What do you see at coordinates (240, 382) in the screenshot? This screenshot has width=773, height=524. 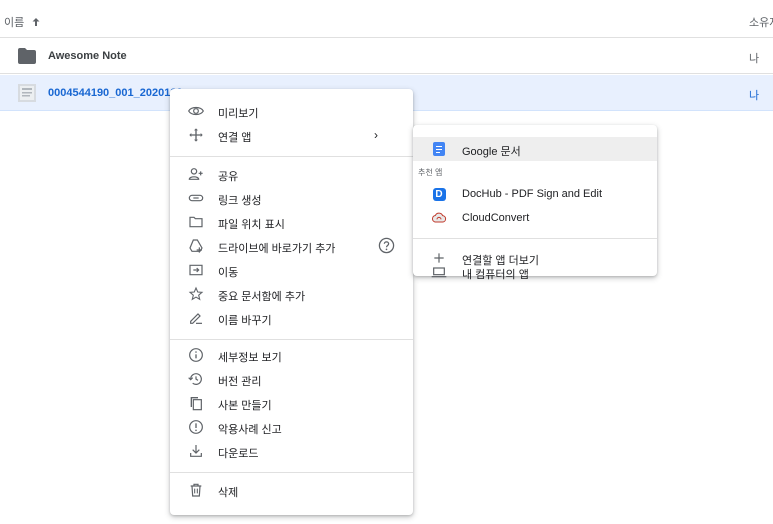 I see `menu-item-label: 버전 관리` at bounding box center [240, 382].